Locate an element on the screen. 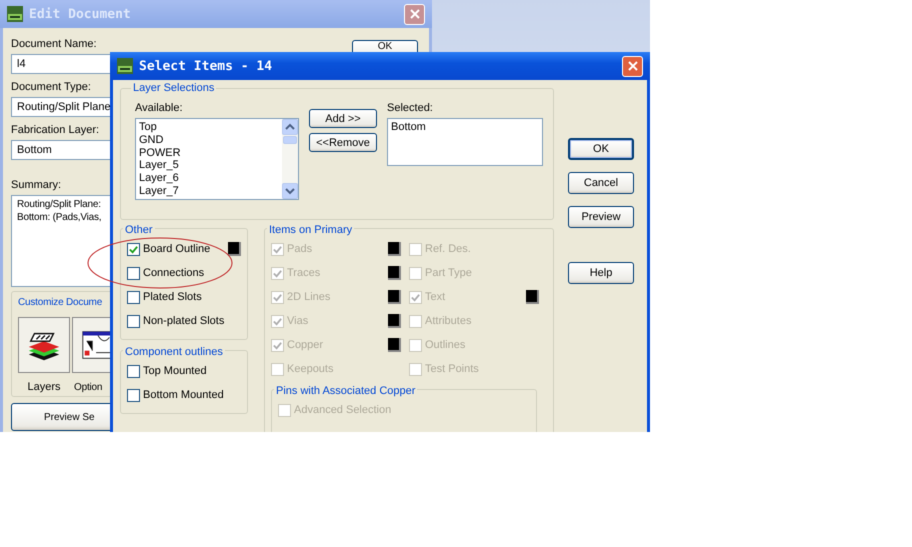  dialog-button: Cancel is located at coordinates (601, 183).